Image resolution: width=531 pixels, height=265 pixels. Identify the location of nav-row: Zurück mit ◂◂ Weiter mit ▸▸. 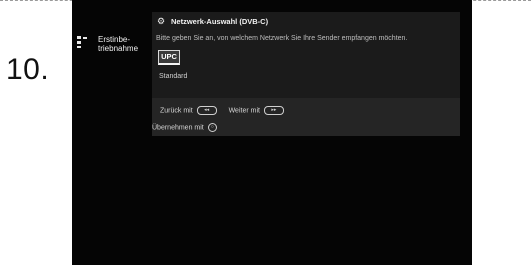
(227, 110).